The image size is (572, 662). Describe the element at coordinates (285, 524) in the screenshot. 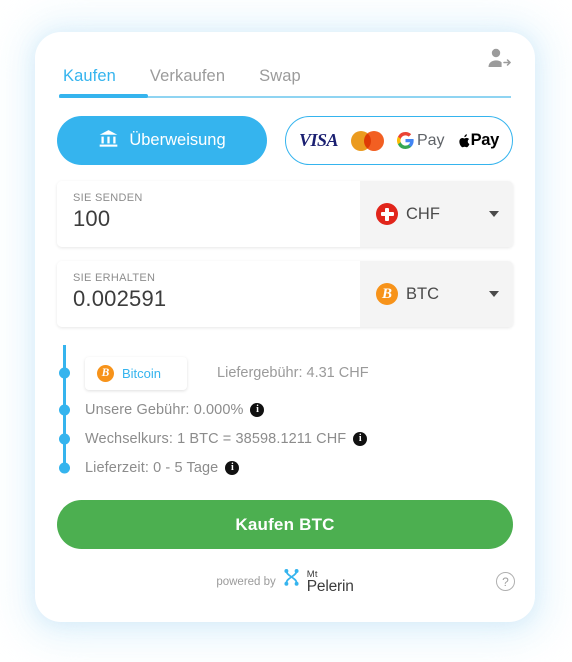

I see `buy-btc-button: Kaufen BTC` at that location.